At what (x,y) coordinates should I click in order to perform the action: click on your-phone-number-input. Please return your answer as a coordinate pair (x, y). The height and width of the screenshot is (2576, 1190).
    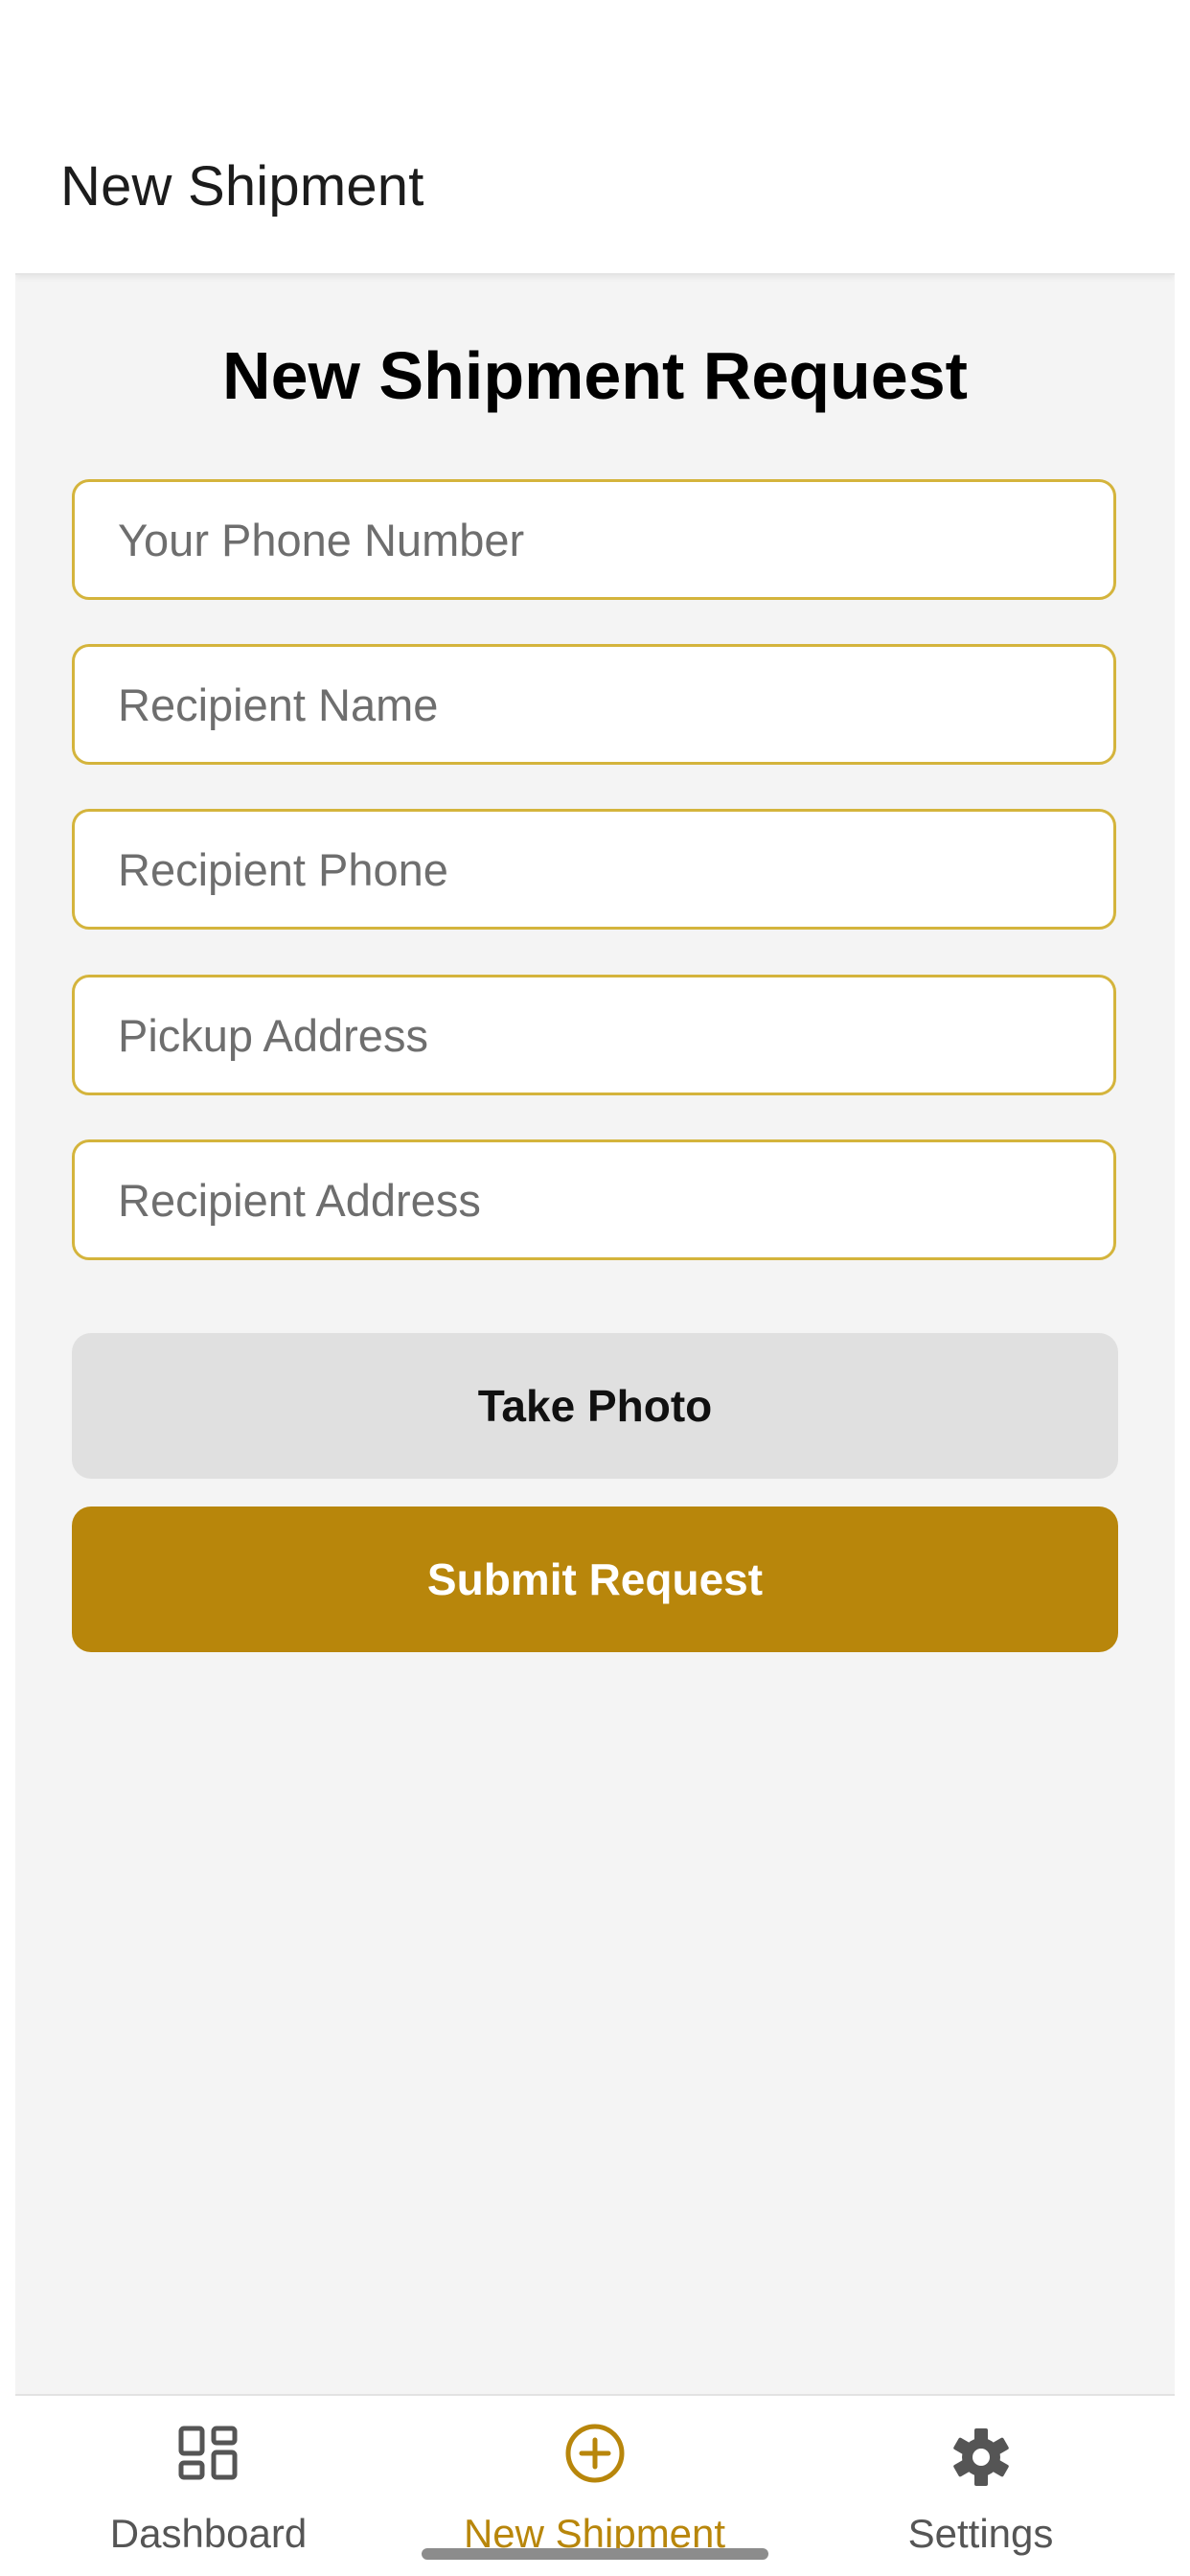
    Looking at the image, I should click on (594, 539).